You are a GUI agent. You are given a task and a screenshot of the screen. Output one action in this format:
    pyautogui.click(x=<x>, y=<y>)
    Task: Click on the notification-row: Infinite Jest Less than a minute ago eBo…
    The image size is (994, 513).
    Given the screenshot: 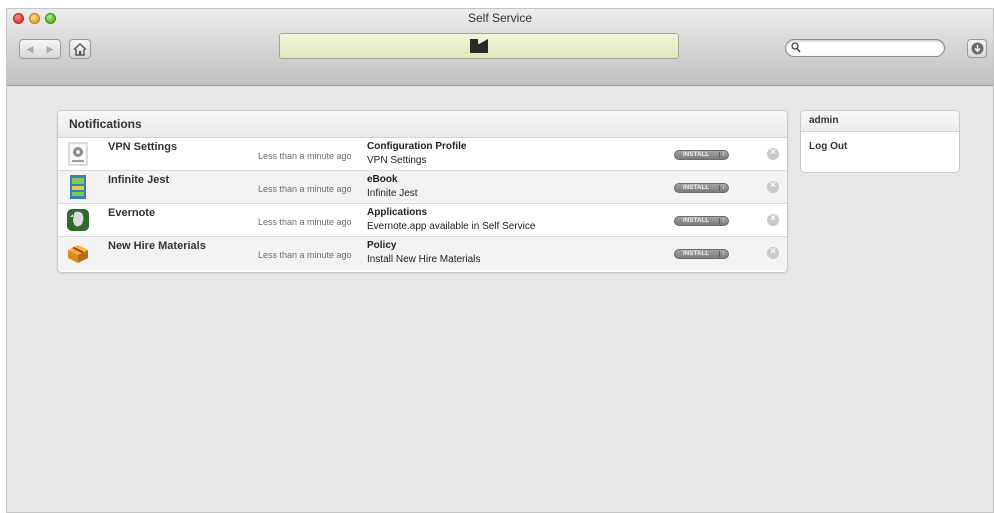 What is the action you would take?
    pyautogui.click(x=422, y=187)
    